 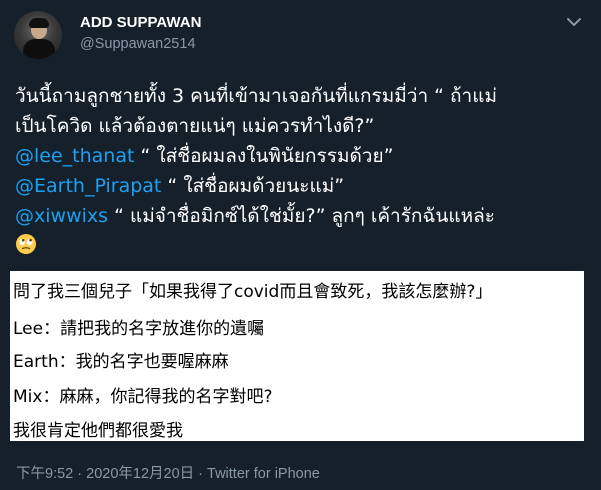 What do you see at coordinates (138, 44) in the screenshot?
I see `author-handle: @Suppawan2514` at bounding box center [138, 44].